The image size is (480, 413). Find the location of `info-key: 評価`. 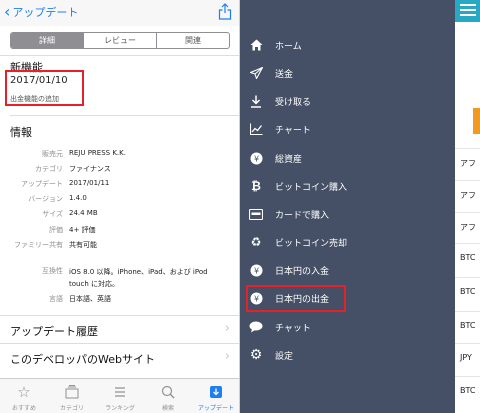

info-key: 評価 is located at coordinates (56, 230).